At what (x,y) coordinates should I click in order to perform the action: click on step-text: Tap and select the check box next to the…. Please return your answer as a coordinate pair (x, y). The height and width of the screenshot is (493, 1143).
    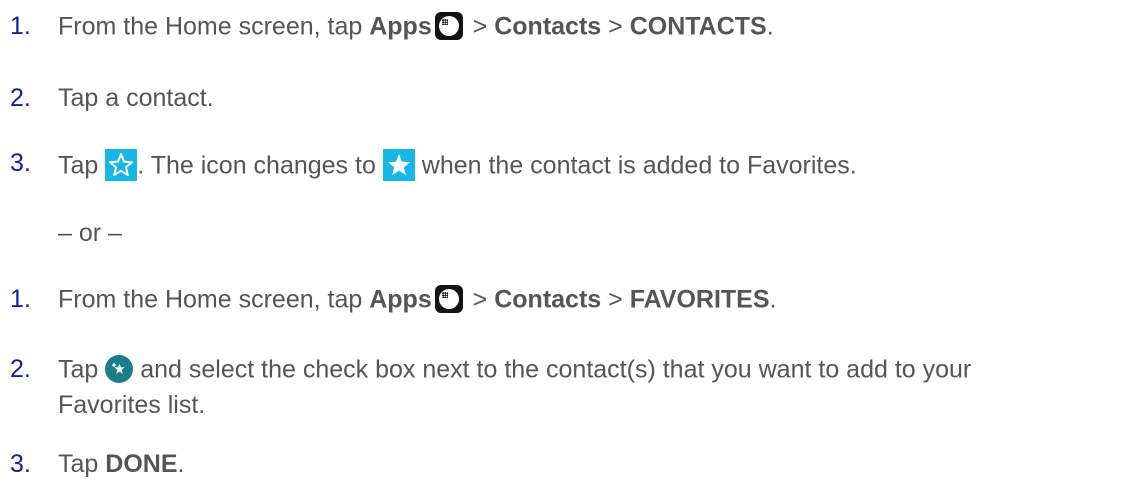
    Looking at the image, I should click on (515, 370).